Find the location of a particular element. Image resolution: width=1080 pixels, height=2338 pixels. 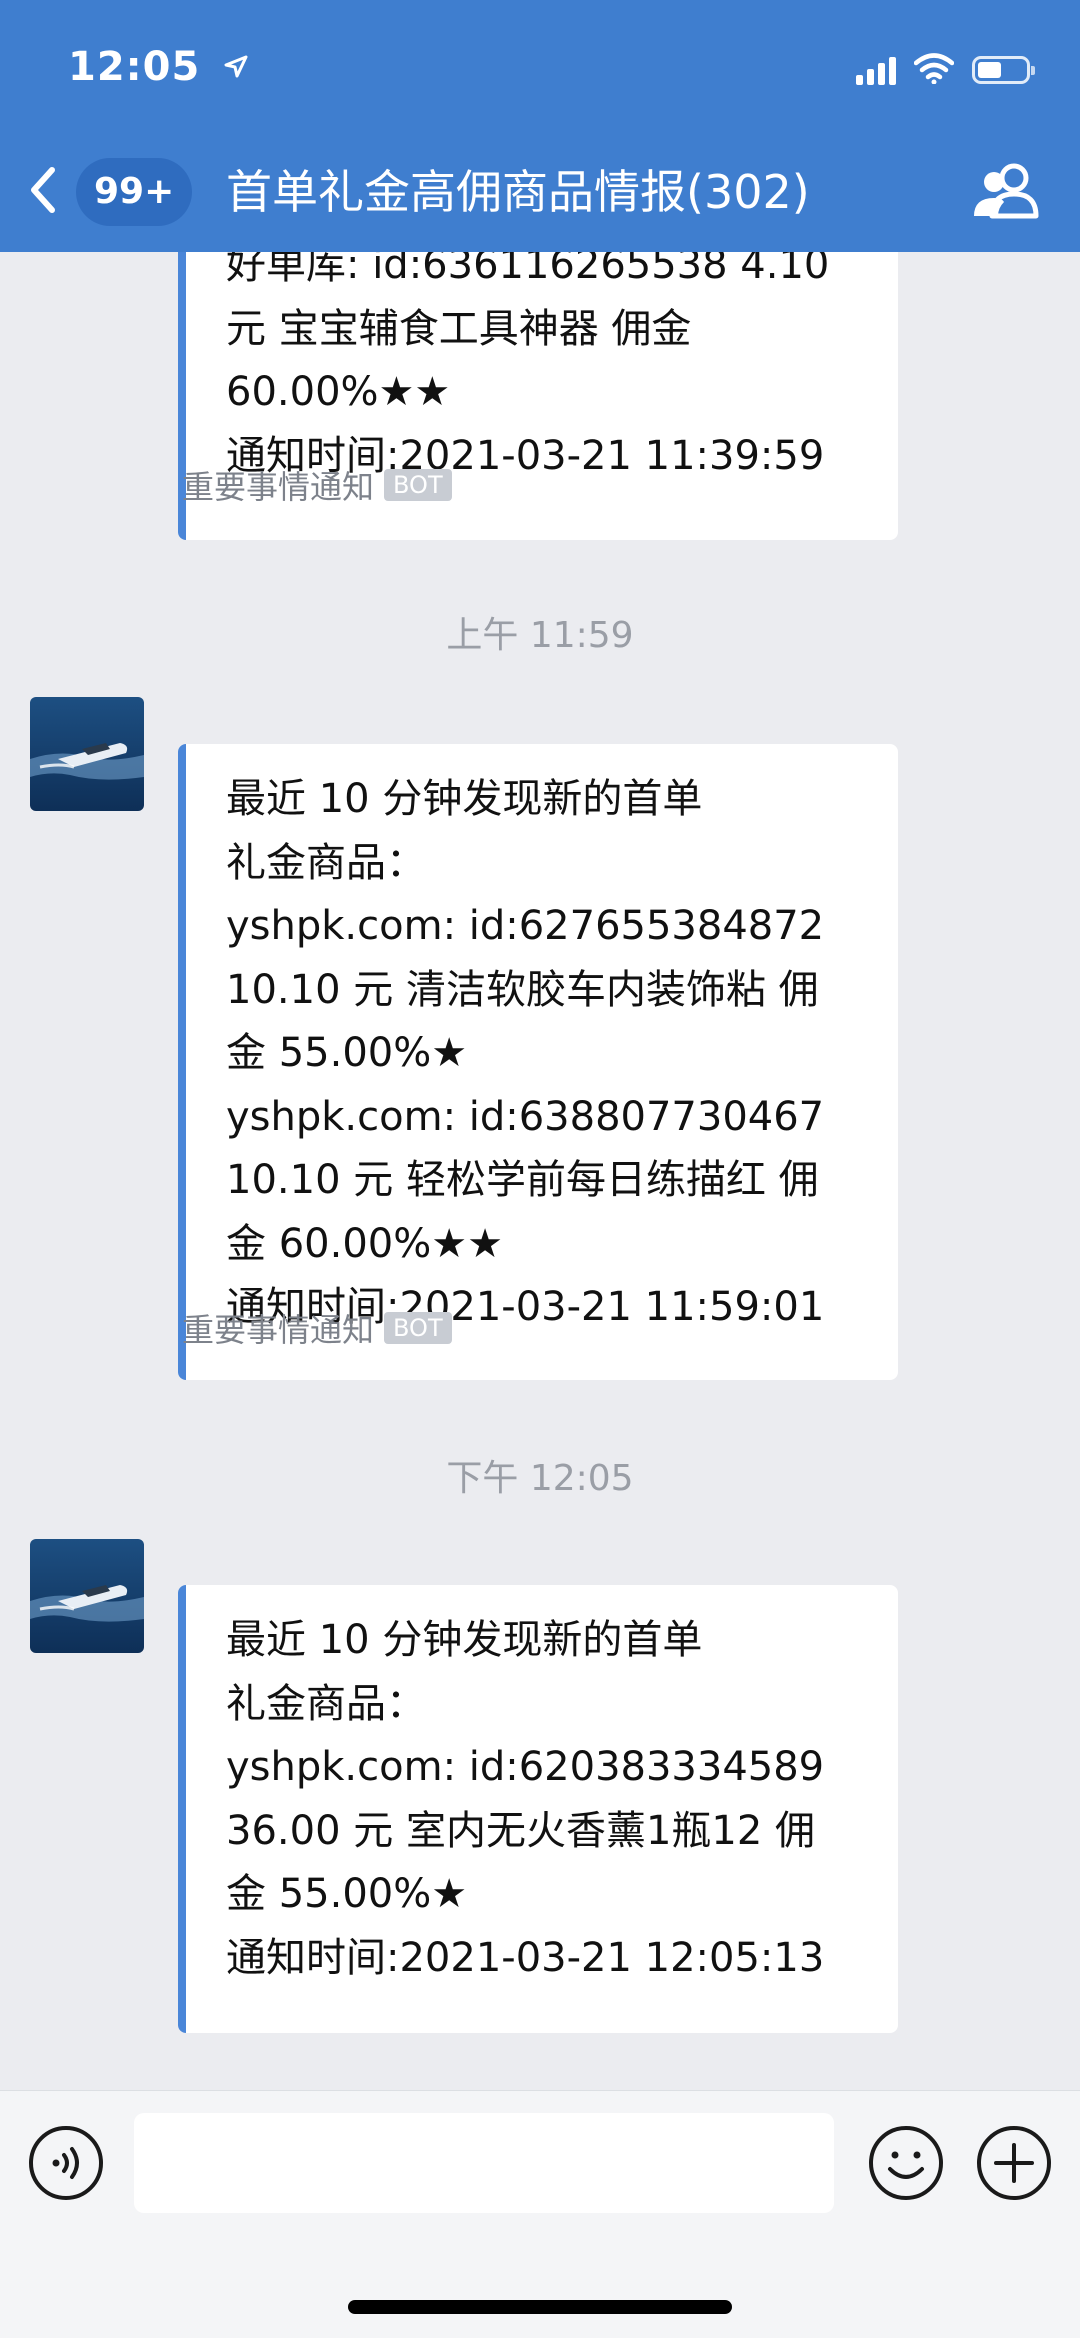

emoji-button is located at coordinates (906, 2163).